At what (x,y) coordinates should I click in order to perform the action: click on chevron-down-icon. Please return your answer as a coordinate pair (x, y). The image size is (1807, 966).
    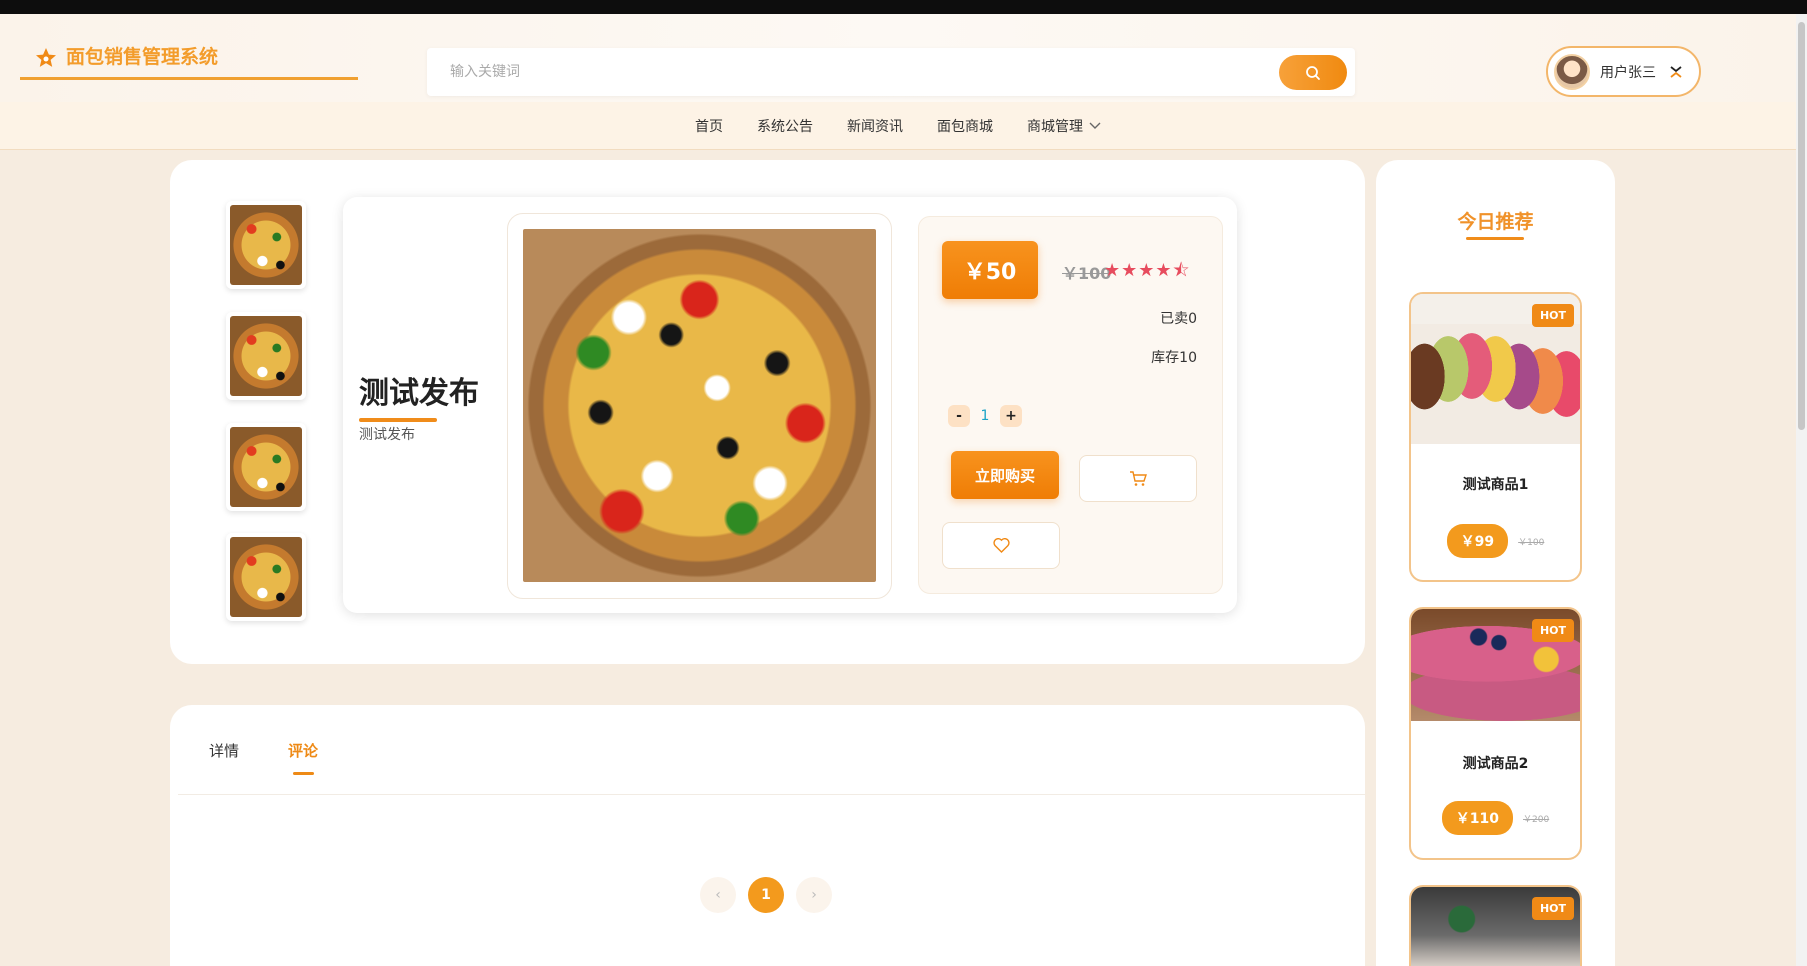
    Looking at the image, I should click on (1095, 125).